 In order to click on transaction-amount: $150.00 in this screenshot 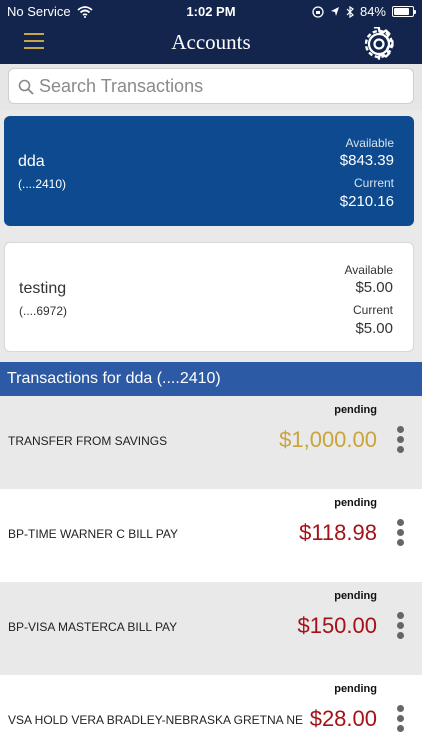, I will do `click(337, 625)`.